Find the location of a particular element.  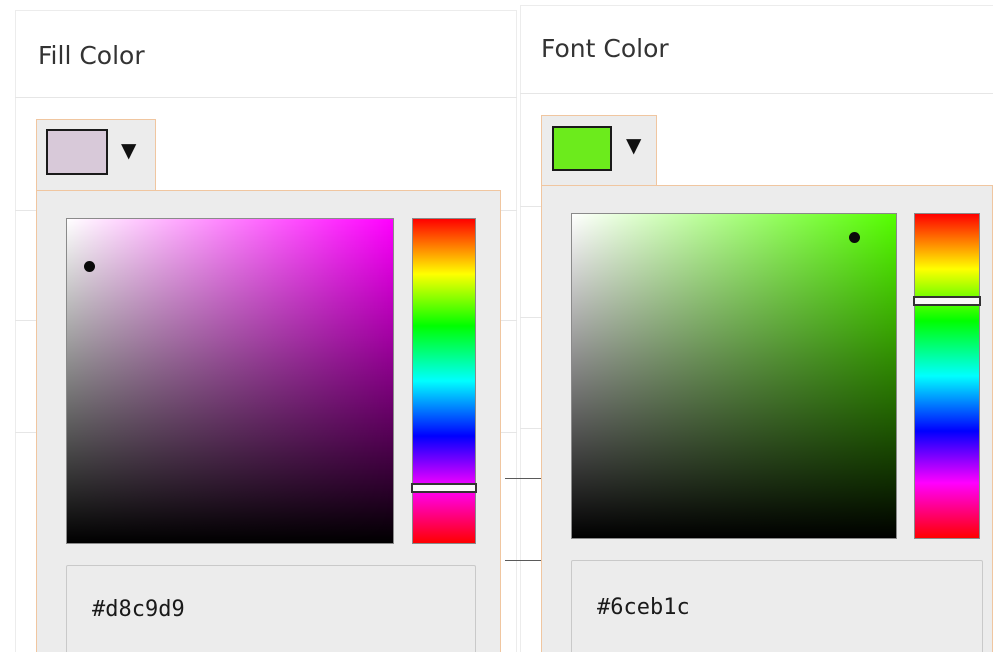

font-sv-handle is located at coordinates (854, 237).